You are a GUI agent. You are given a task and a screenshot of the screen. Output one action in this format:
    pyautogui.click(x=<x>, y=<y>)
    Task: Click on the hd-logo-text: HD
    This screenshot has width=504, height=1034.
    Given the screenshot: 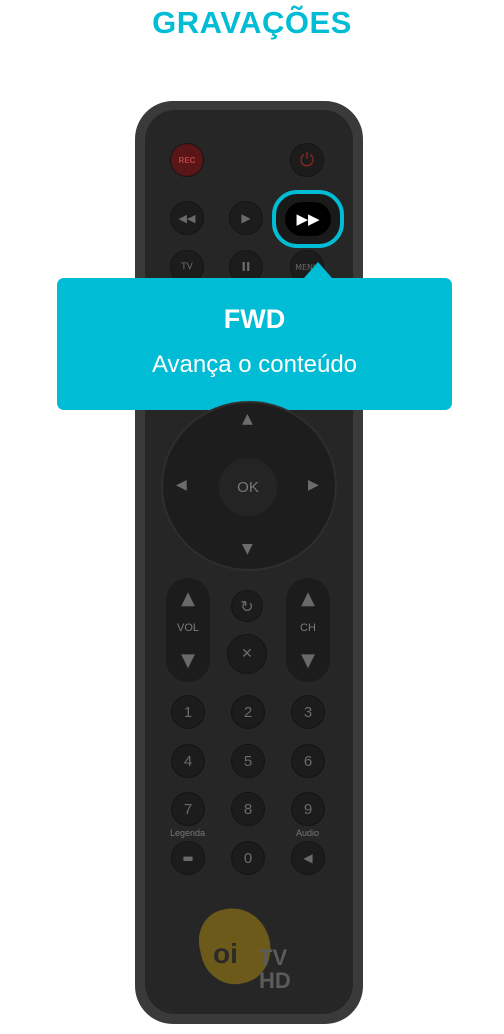 What is the action you would take?
    pyautogui.click(x=275, y=980)
    